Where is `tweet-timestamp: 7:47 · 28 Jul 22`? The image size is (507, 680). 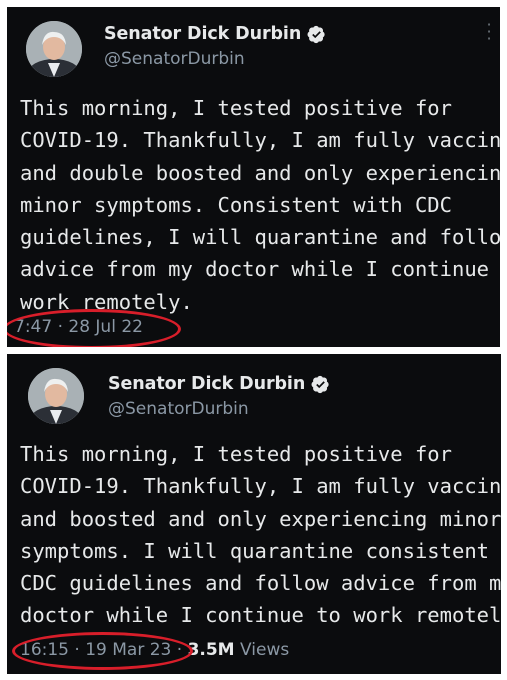
tweet-timestamp: 7:47 · 28 Jul 22 is located at coordinates (78, 327).